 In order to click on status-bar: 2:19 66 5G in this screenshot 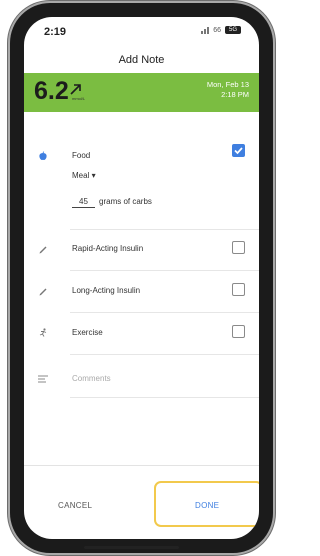, I will do `click(141, 32)`.